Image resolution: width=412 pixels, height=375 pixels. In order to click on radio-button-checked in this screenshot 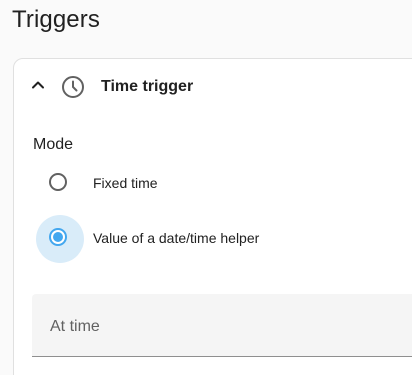, I will do `click(58, 237)`.